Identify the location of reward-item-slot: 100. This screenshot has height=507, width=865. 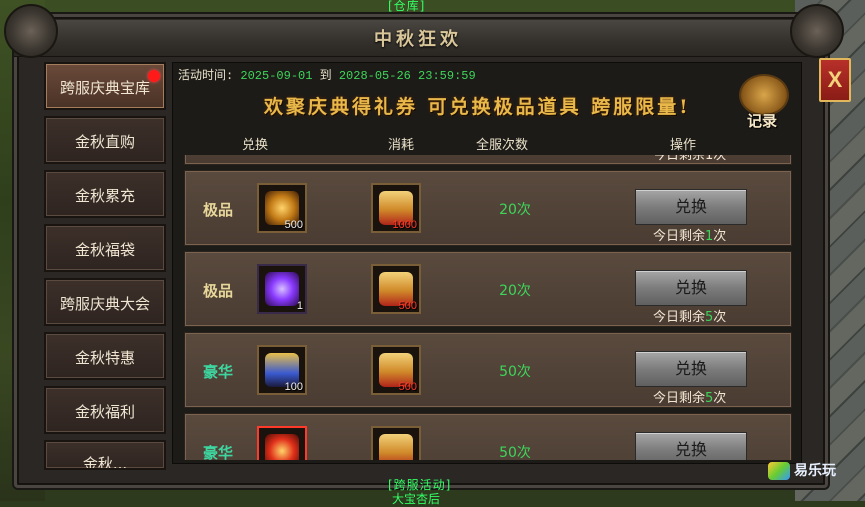
(282, 370).